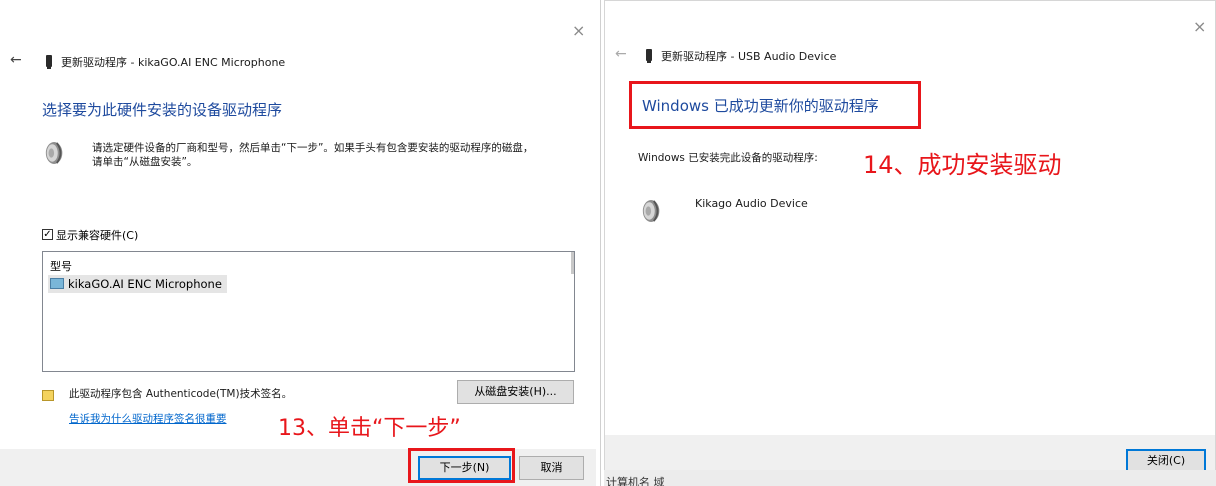  Describe the element at coordinates (145, 284) in the screenshot. I see `list-item-label: kikaGO.AI ENC Microphone` at that location.